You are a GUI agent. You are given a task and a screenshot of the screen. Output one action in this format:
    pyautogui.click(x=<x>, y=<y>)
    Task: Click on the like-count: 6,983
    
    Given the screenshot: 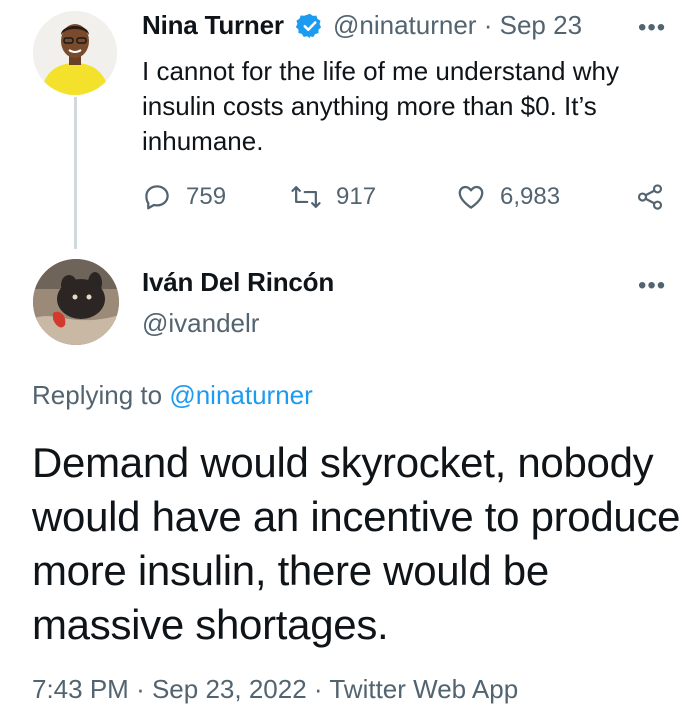 What is the action you would take?
    pyautogui.click(x=530, y=196)
    